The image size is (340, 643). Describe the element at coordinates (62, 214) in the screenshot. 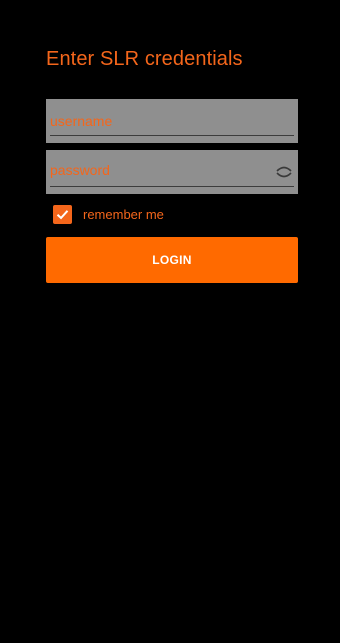

I see `remember-me-checkbox` at that location.